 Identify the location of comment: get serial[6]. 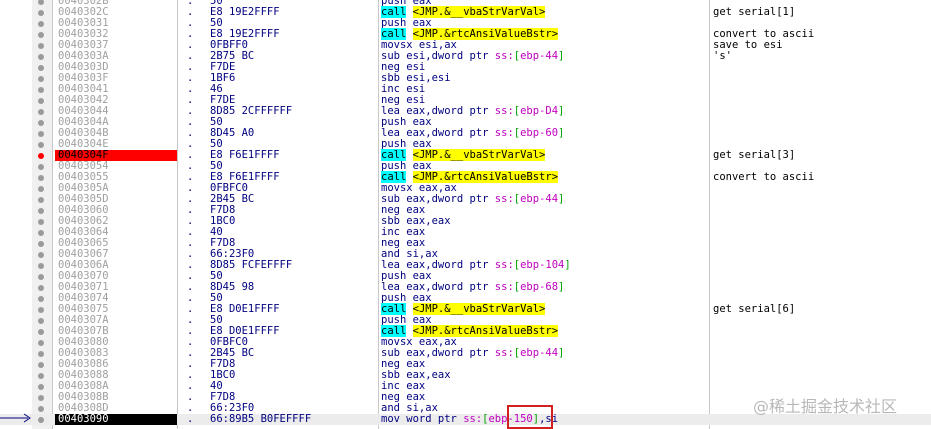
(754, 309).